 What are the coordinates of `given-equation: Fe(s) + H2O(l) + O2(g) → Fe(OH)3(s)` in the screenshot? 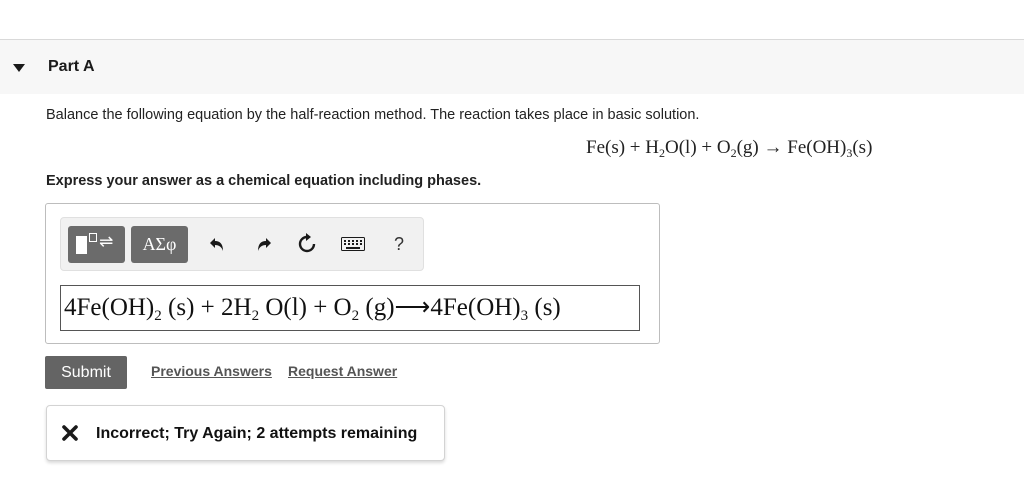 It's located at (729, 148).